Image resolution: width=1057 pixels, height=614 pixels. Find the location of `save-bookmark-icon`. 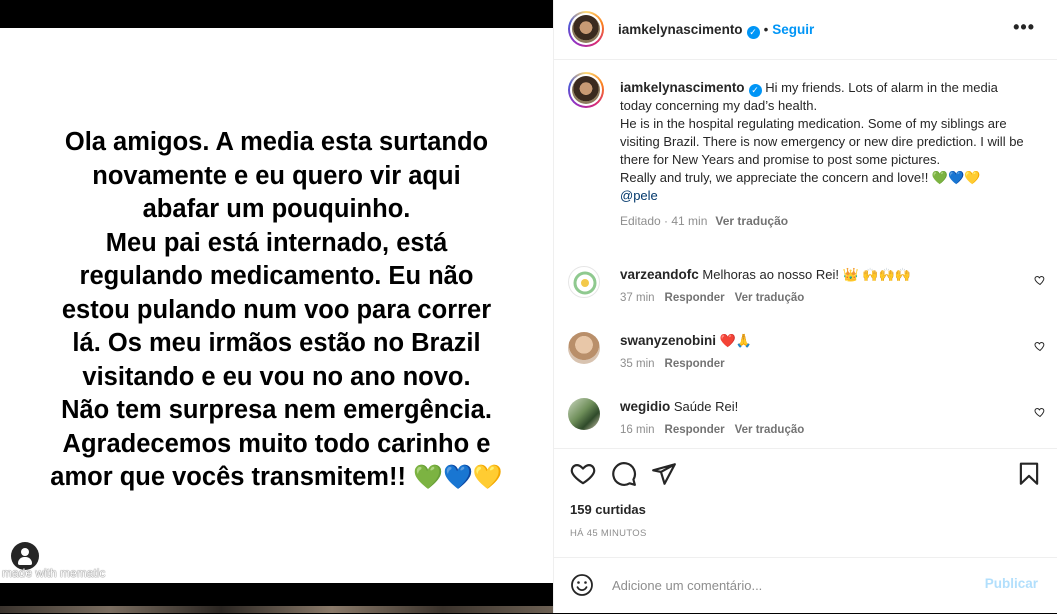

save-bookmark-icon is located at coordinates (1029, 474).